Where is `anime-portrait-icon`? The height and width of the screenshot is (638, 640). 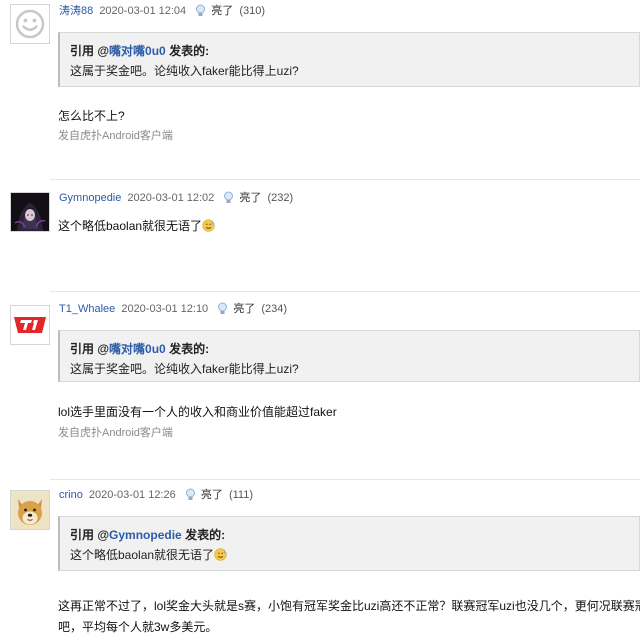
anime-portrait-icon is located at coordinates (30, 212).